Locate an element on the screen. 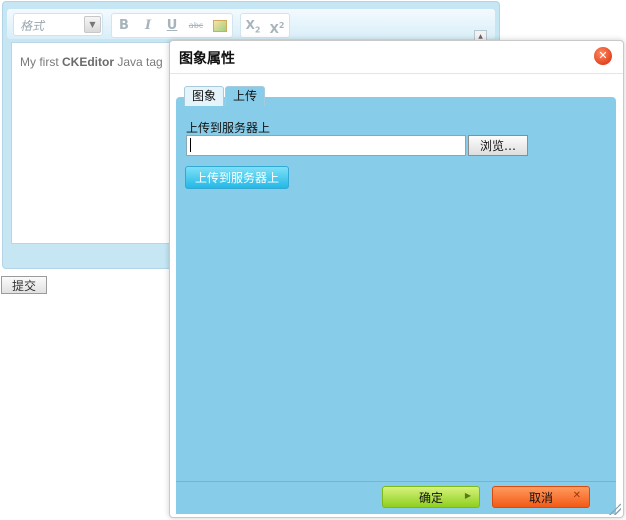 Image resolution: width=626 pixels, height=520 pixels. editor-text-prefix: My first is located at coordinates (41, 62).